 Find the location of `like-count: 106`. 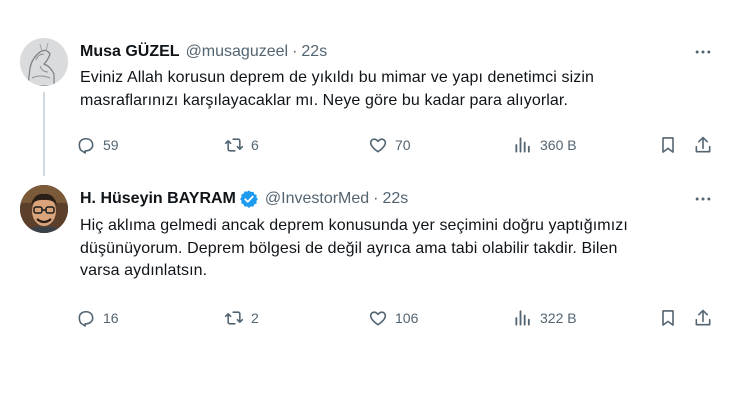

like-count: 106 is located at coordinates (407, 318).